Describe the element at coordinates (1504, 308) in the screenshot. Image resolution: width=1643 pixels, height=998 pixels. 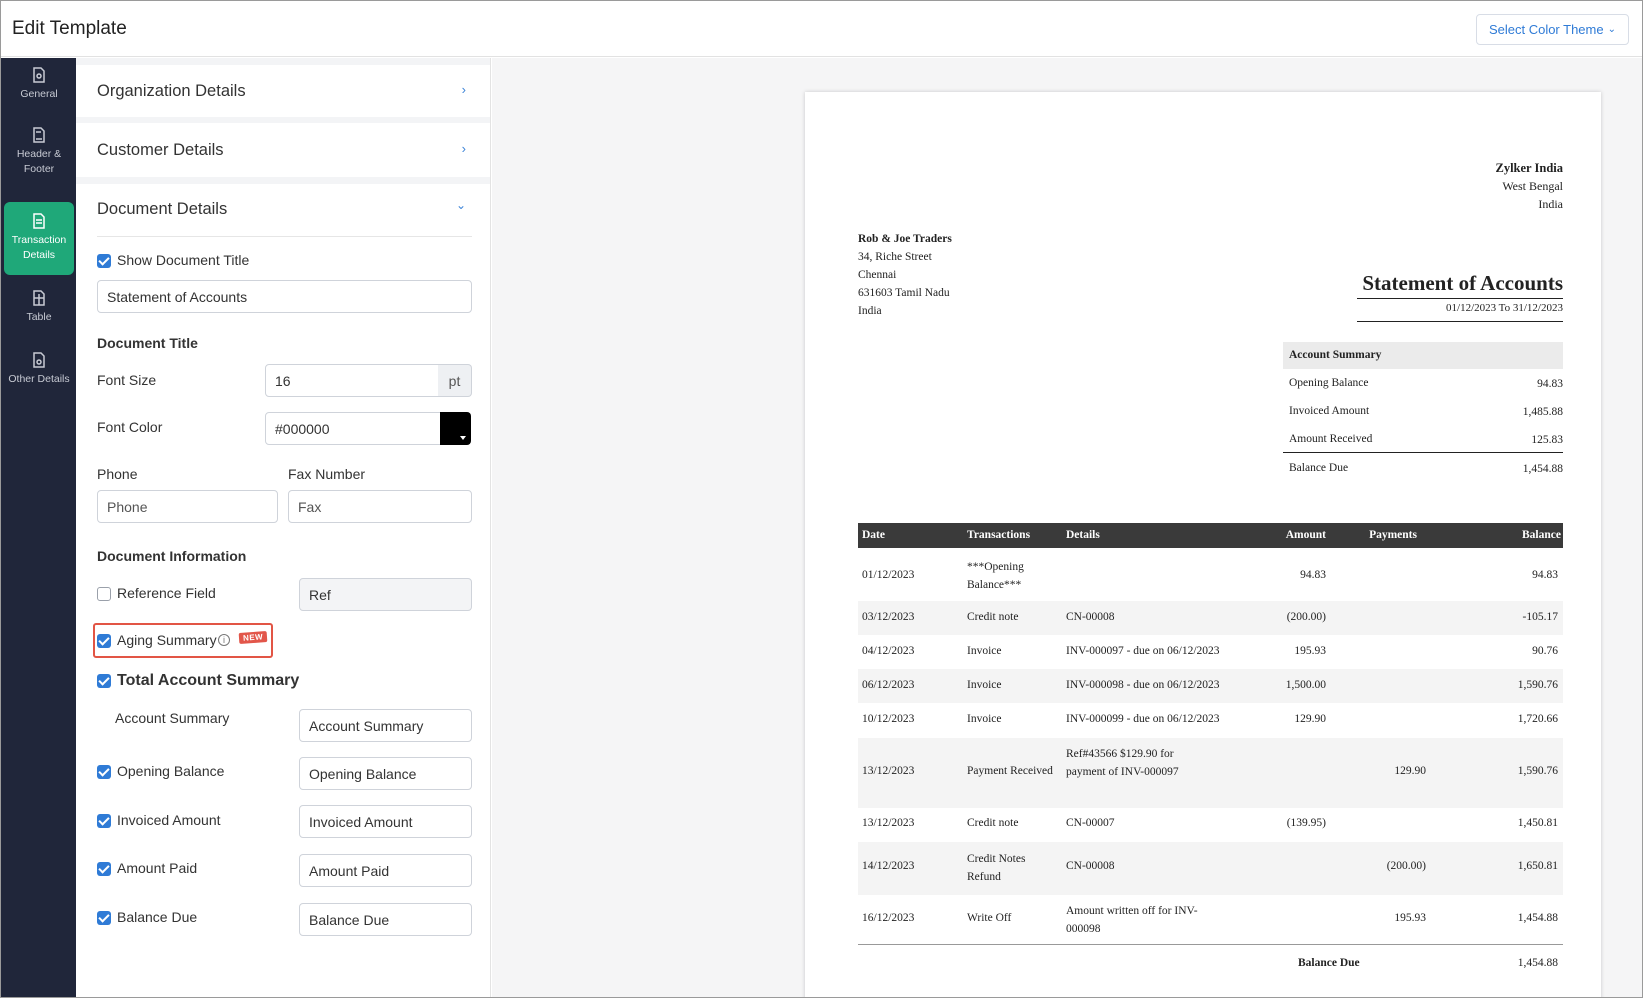
I see `statement-period: 01/12/2023 To 31/12/2023` at that location.